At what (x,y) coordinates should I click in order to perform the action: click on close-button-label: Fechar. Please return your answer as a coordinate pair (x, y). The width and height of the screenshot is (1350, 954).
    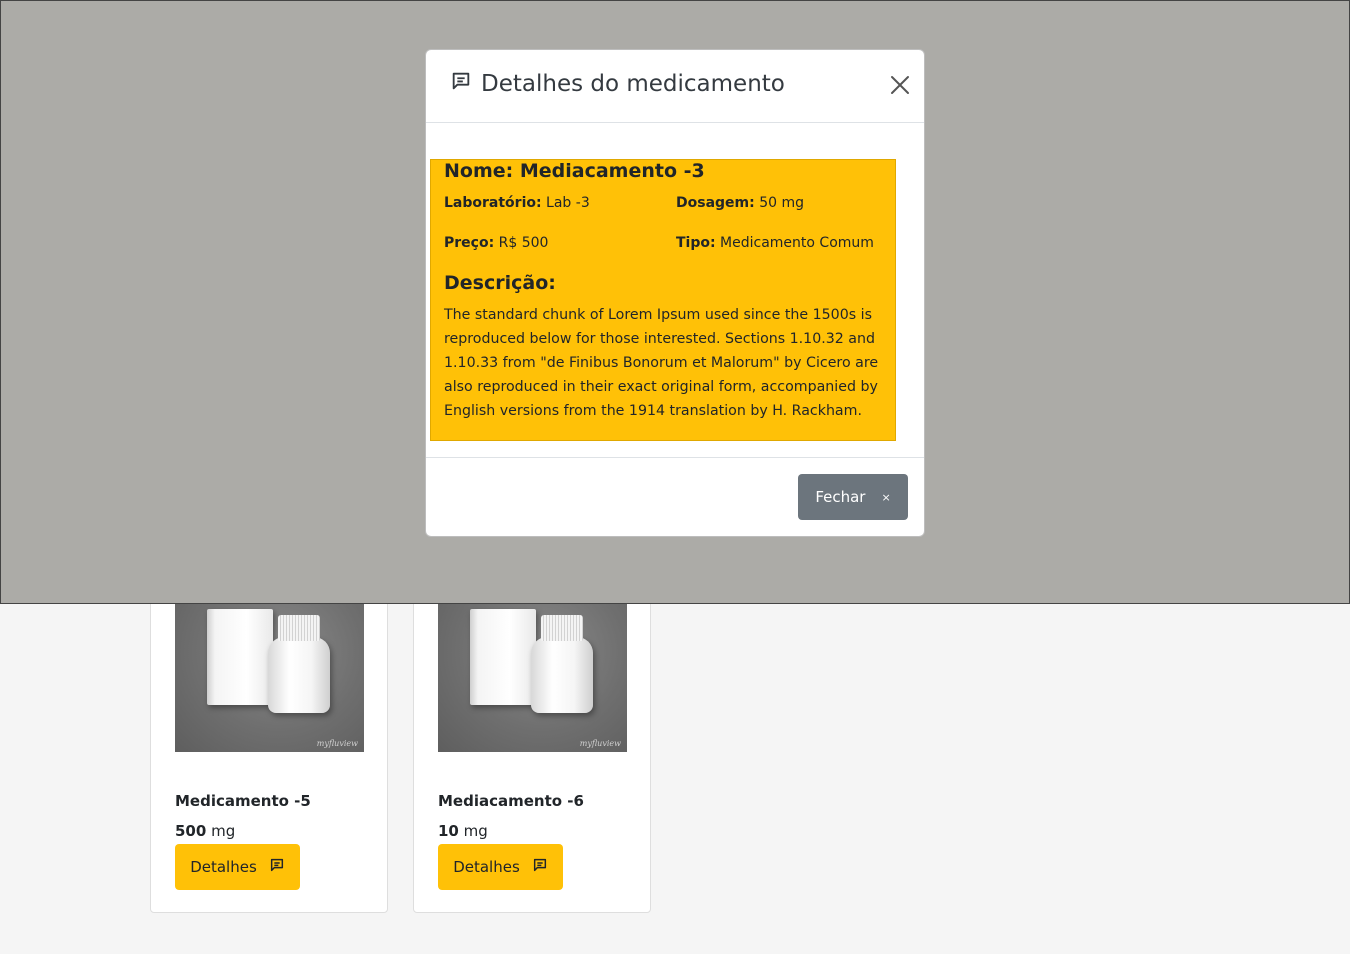
    Looking at the image, I should click on (840, 497).